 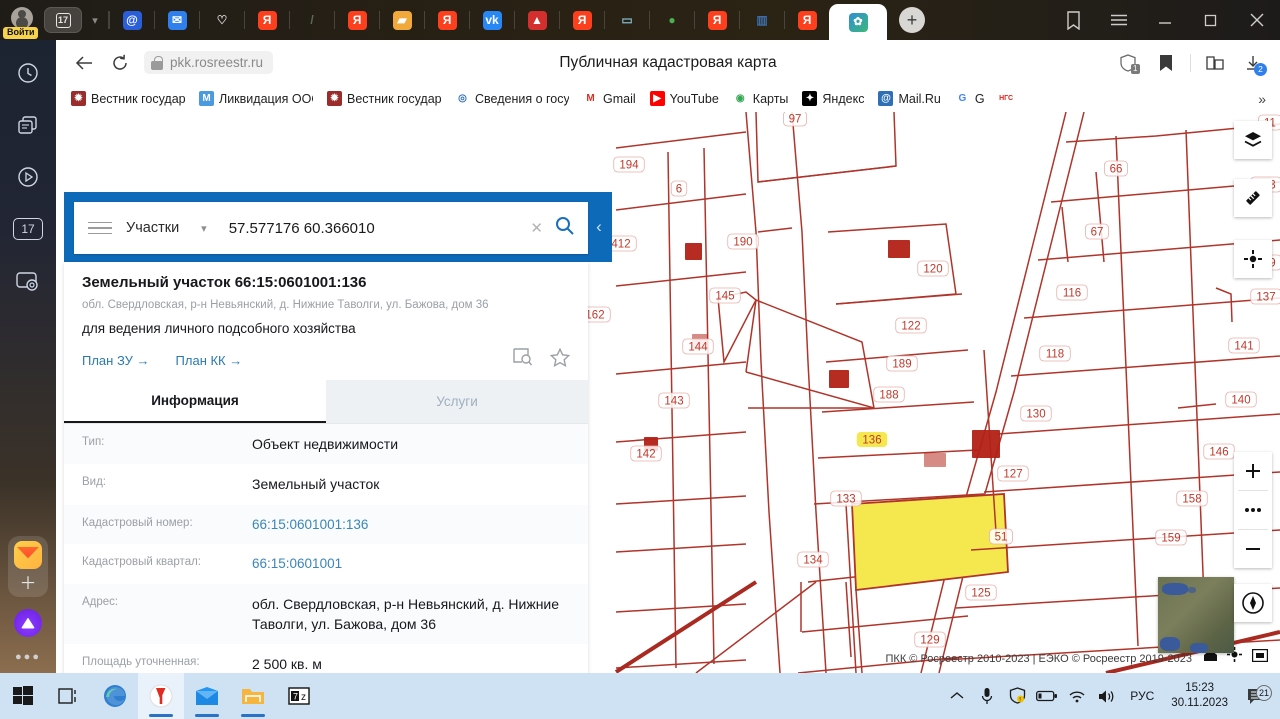 I want to click on parcel-label: 190, so click(x=743, y=241).